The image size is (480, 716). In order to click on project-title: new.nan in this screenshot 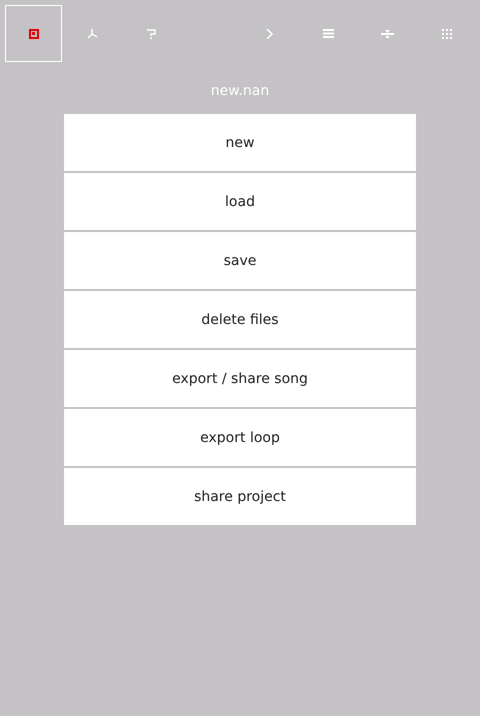, I will do `click(240, 91)`.